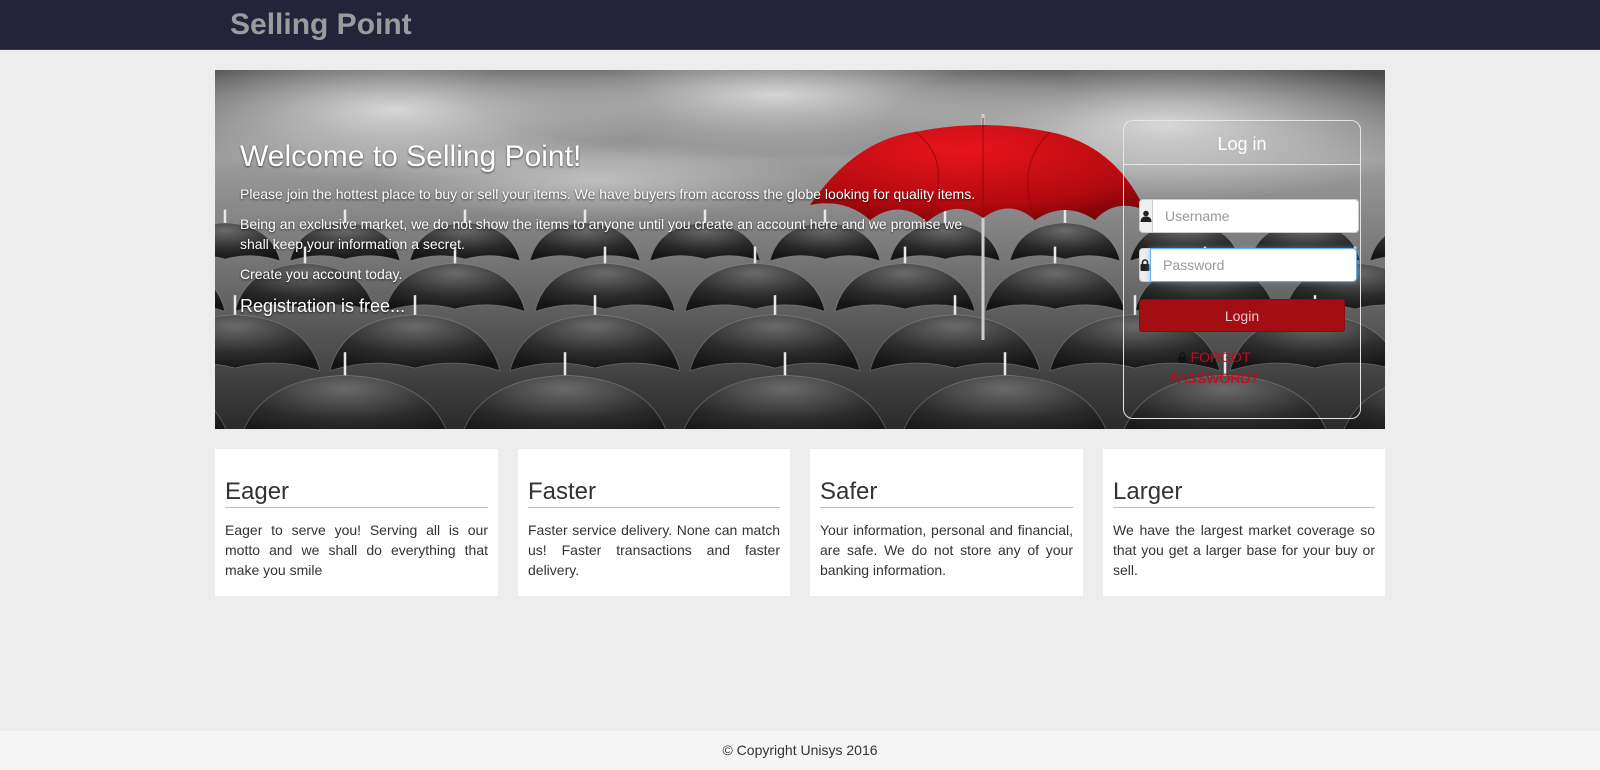 This screenshot has width=1600, height=770. What do you see at coordinates (1214, 367) in the screenshot?
I see `forgot-password-link: FORGOT PASSWORD?` at bounding box center [1214, 367].